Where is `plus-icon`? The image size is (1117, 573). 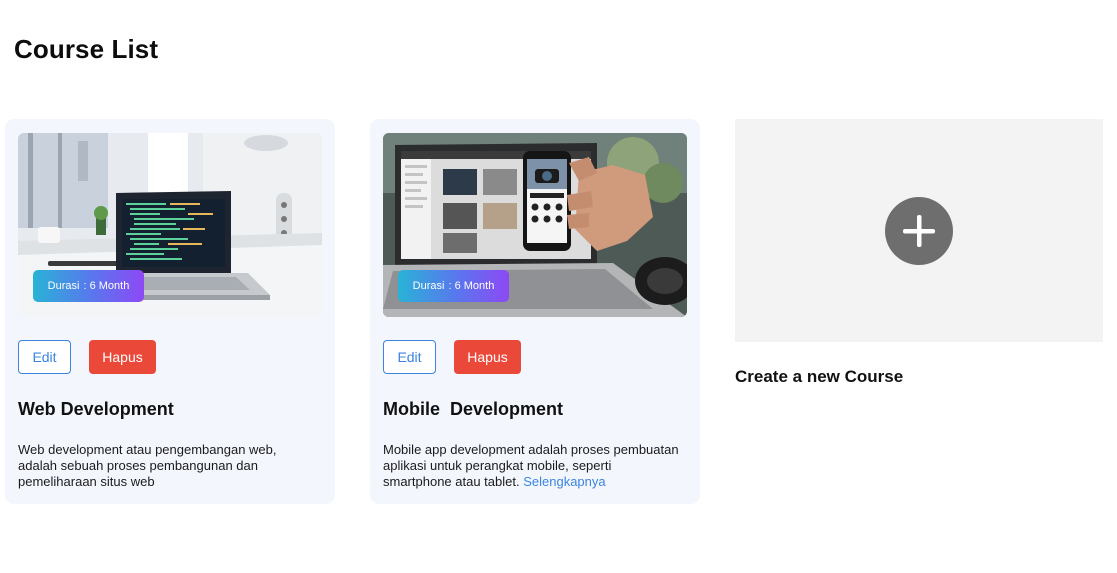 plus-icon is located at coordinates (919, 231).